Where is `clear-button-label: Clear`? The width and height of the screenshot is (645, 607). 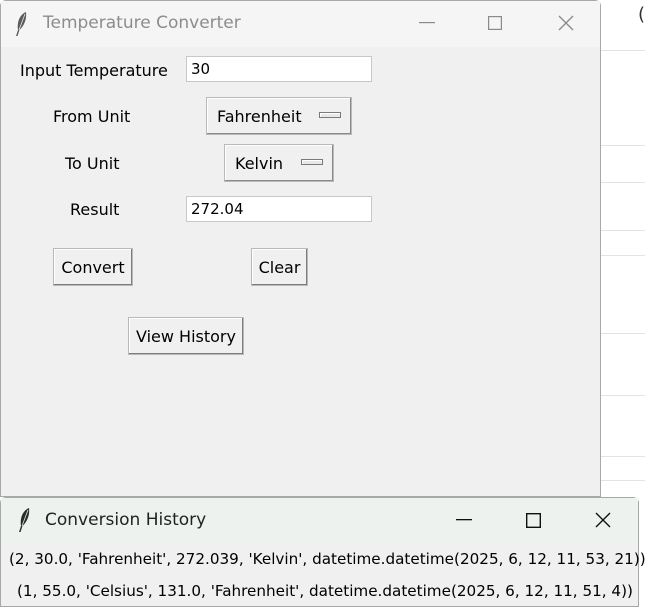 clear-button-label: Clear is located at coordinates (279, 267).